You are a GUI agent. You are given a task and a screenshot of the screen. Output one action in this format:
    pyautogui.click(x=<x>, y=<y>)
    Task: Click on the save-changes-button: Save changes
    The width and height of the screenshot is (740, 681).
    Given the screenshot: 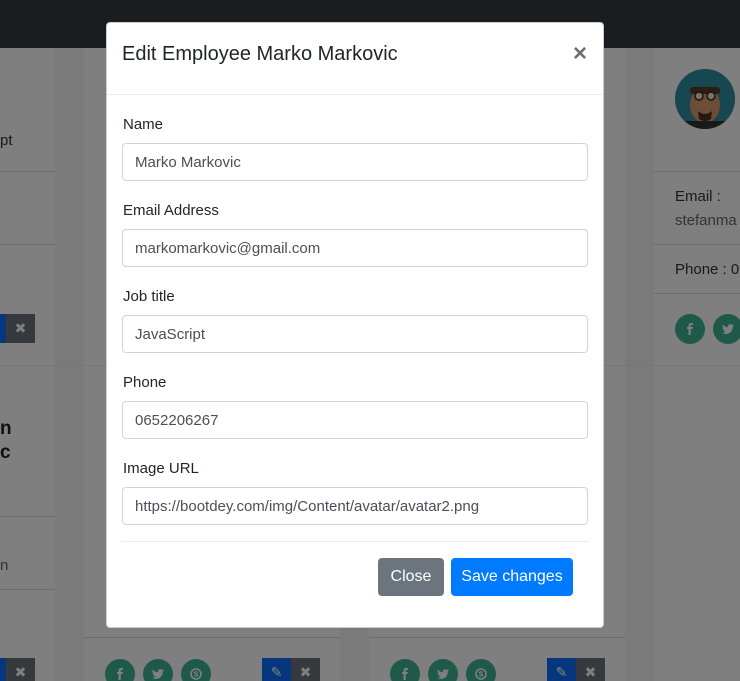 What is the action you would take?
    pyautogui.click(x=512, y=577)
    